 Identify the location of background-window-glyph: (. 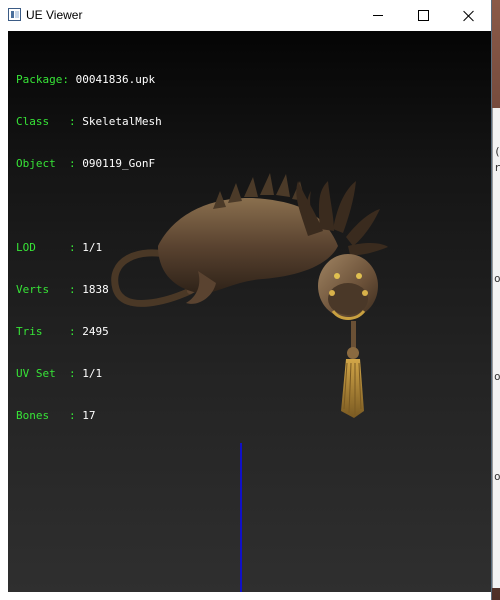
(497, 151).